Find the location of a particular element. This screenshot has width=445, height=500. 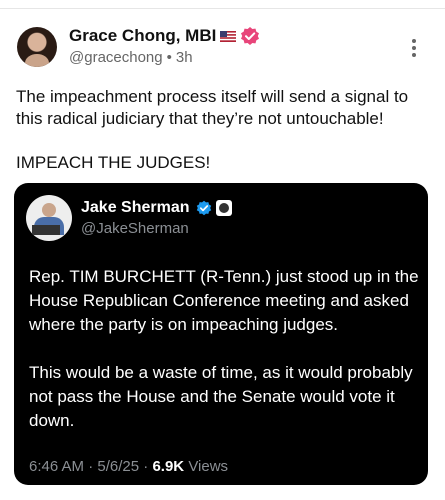

quoted-author-name-row: Jake Sherman is located at coordinates (156, 208).